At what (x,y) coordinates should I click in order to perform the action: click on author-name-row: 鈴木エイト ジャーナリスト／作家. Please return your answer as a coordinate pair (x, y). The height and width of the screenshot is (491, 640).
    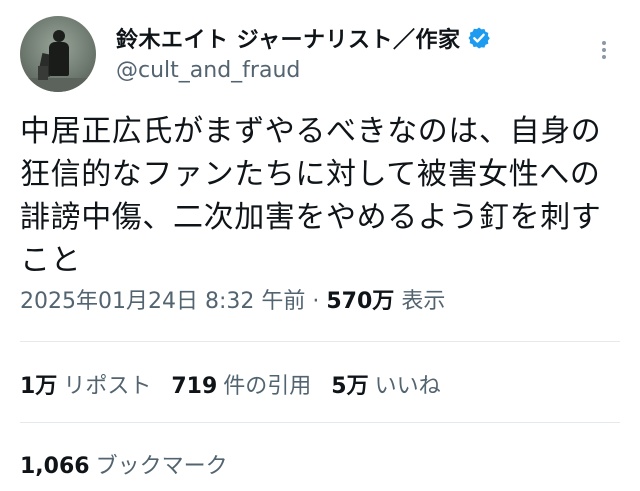
    Looking at the image, I should click on (303, 38).